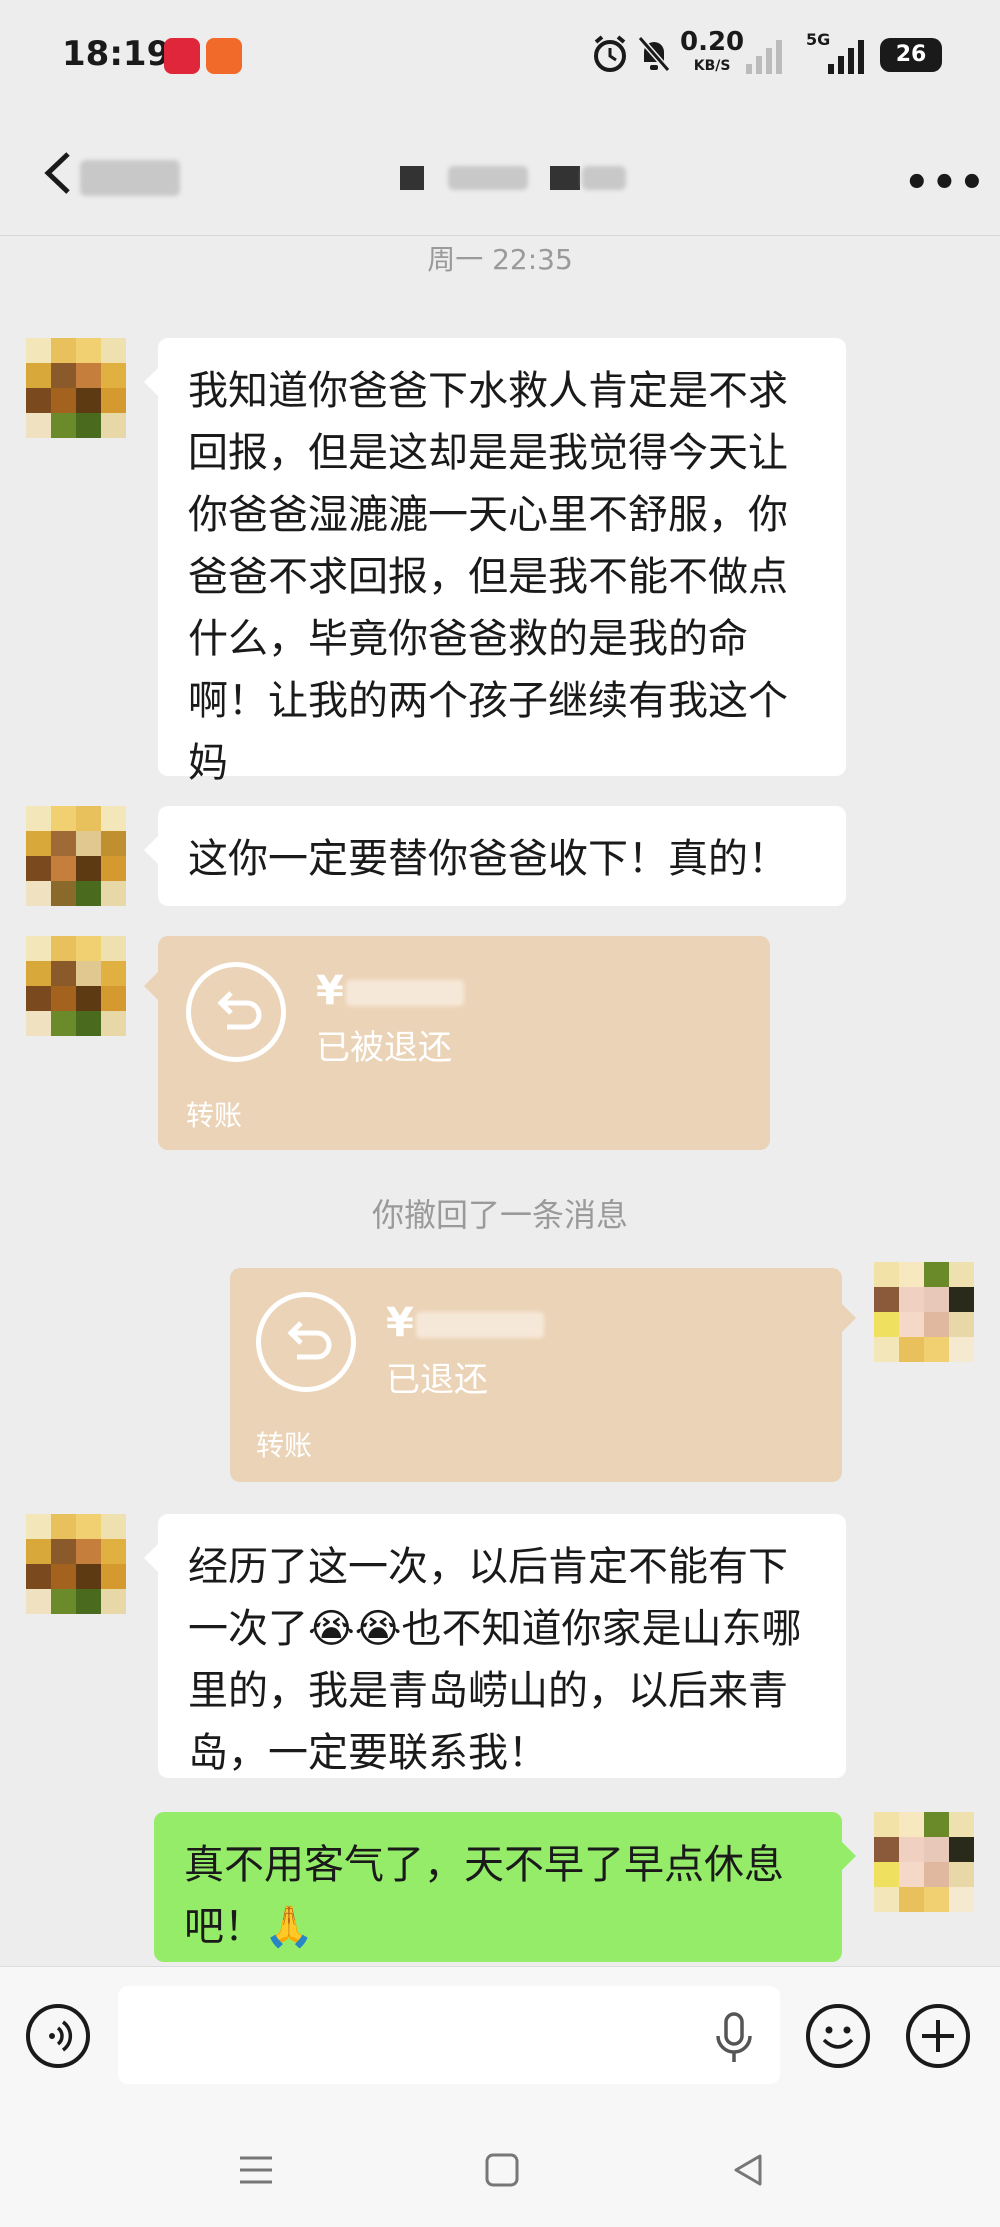  Describe the element at coordinates (457, 1043) in the screenshot. I see `transfer-card: ¥ 已被退还 转账` at that location.